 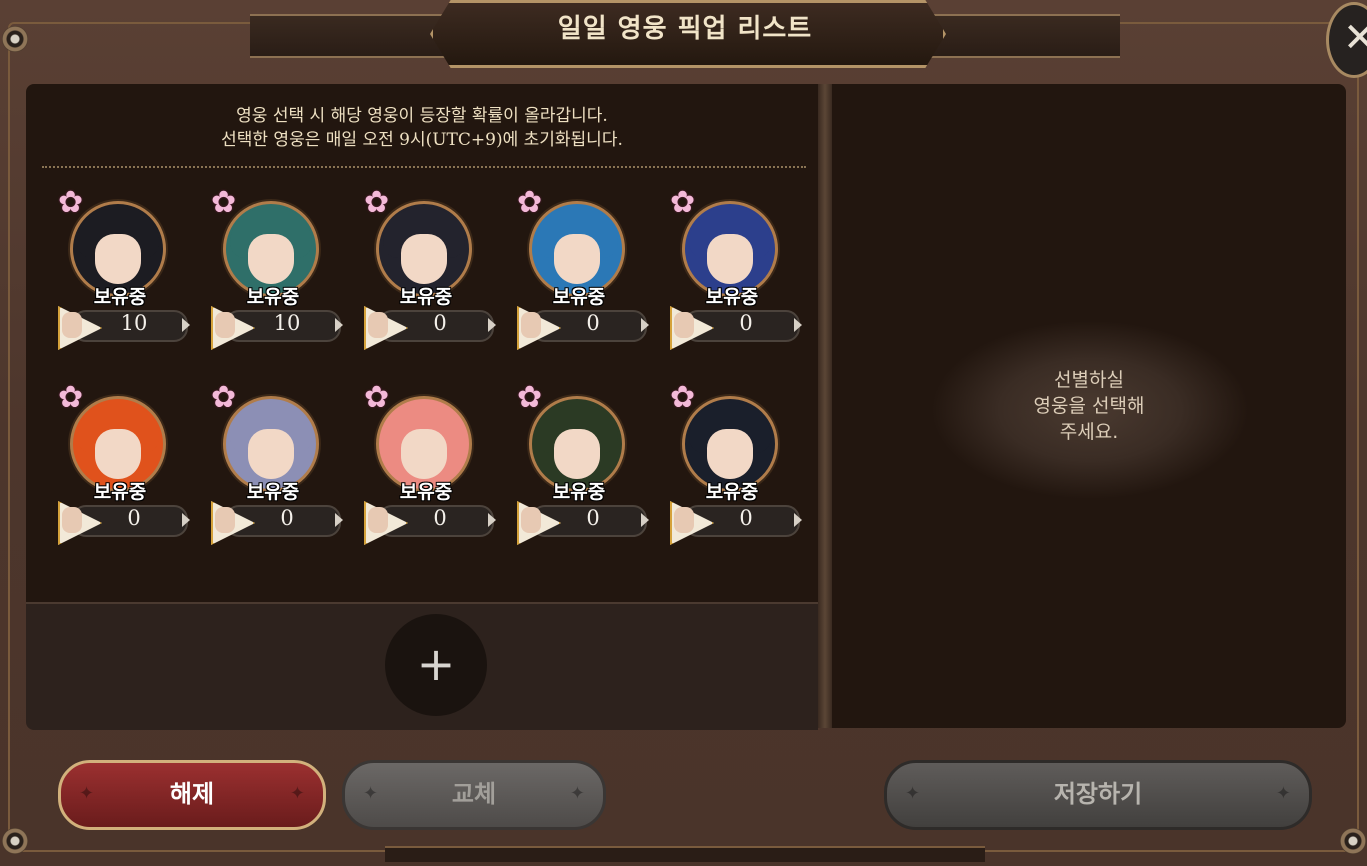 I want to click on release-label: 해제, so click(x=192, y=794).